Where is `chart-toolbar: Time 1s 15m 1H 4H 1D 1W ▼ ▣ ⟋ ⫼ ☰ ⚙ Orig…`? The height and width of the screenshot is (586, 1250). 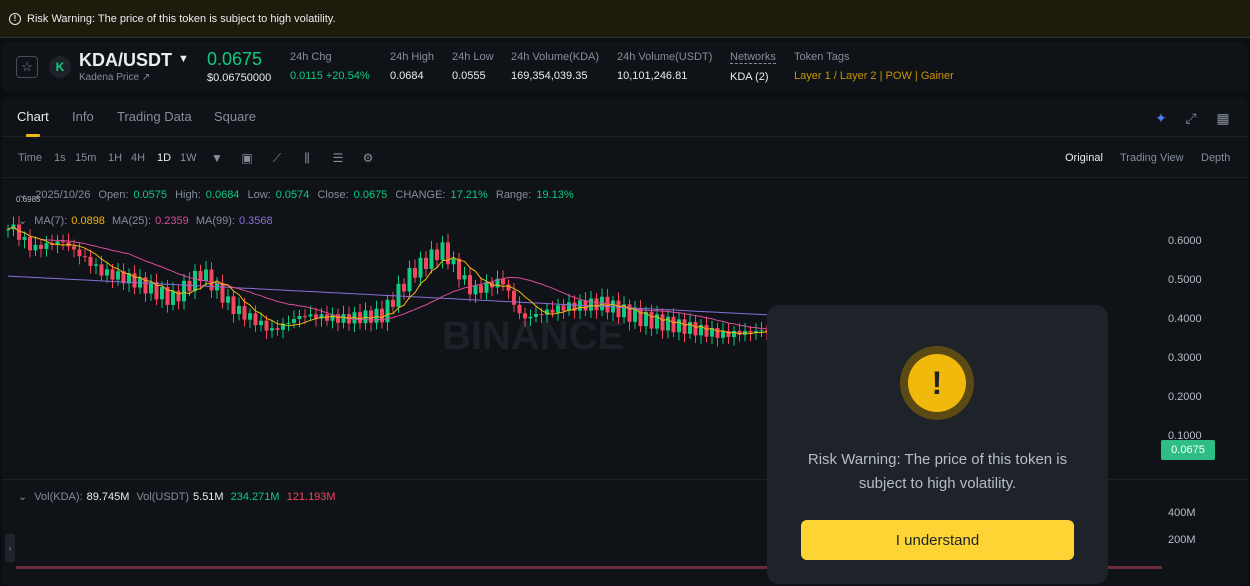 chart-toolbar: Time 1s 15m 1H 4H 1D 1W ▼ ▣ ⟋ ⫼ ☰ ⚙ Orig… is located at coordinates (625, 158).